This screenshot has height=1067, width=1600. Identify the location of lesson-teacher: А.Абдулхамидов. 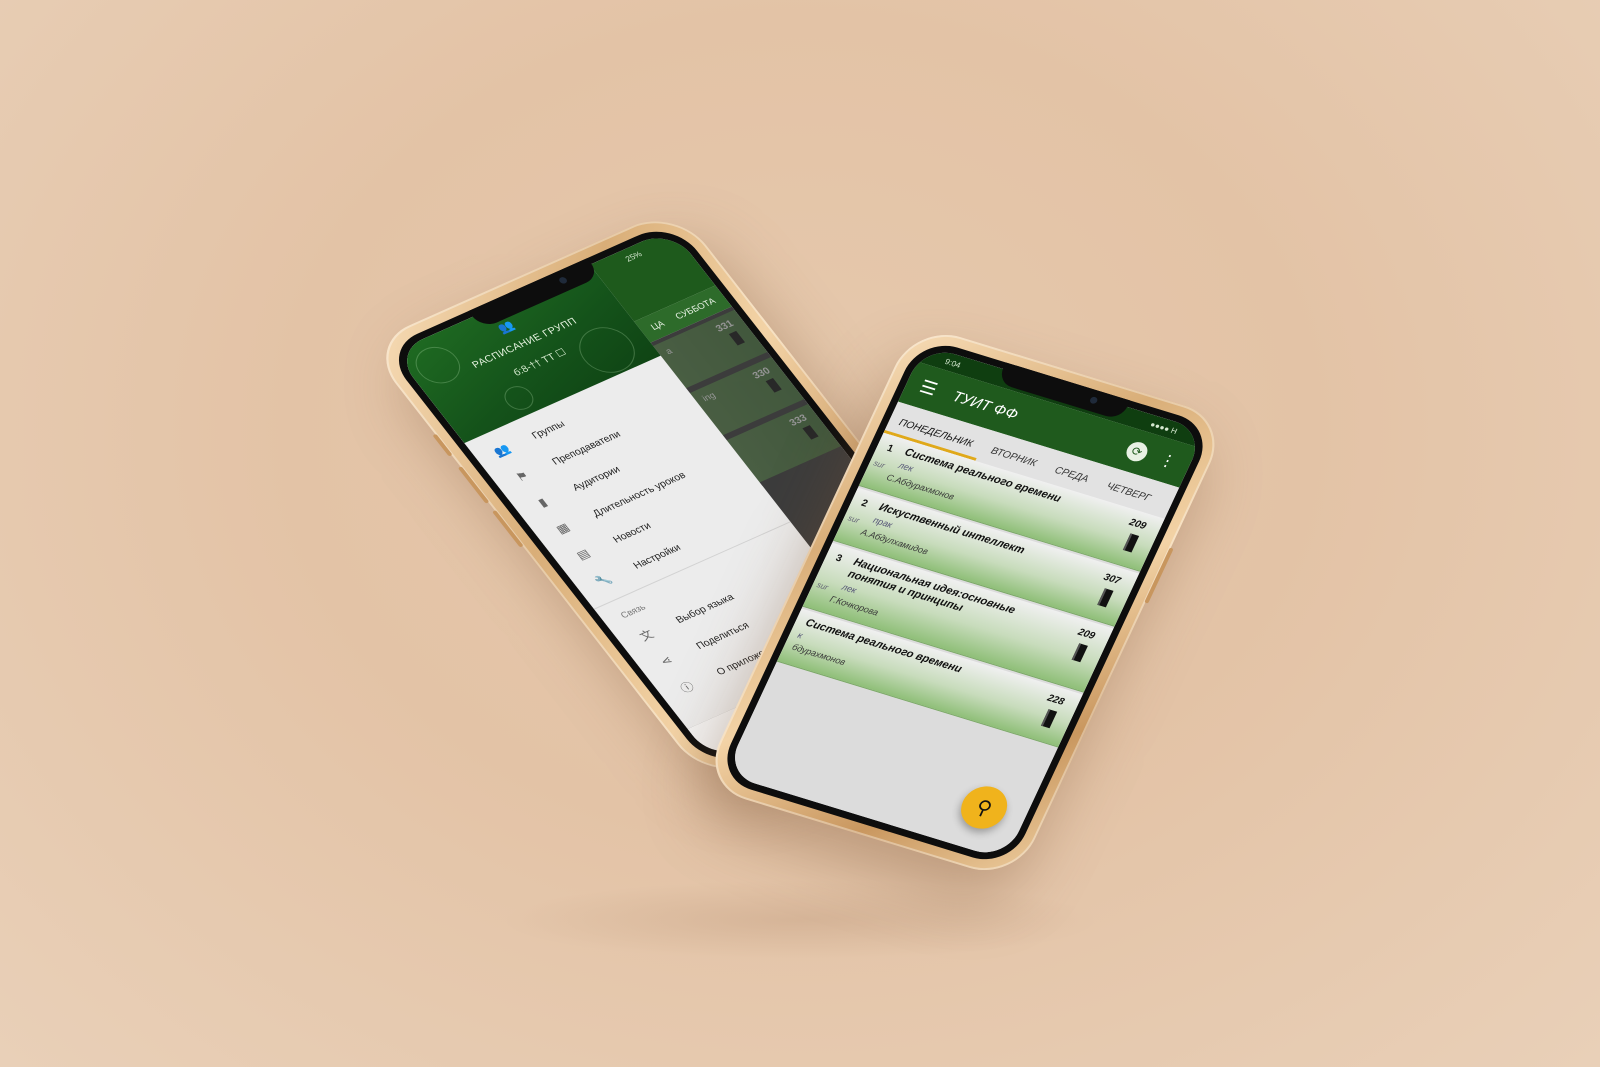
(894, 542).